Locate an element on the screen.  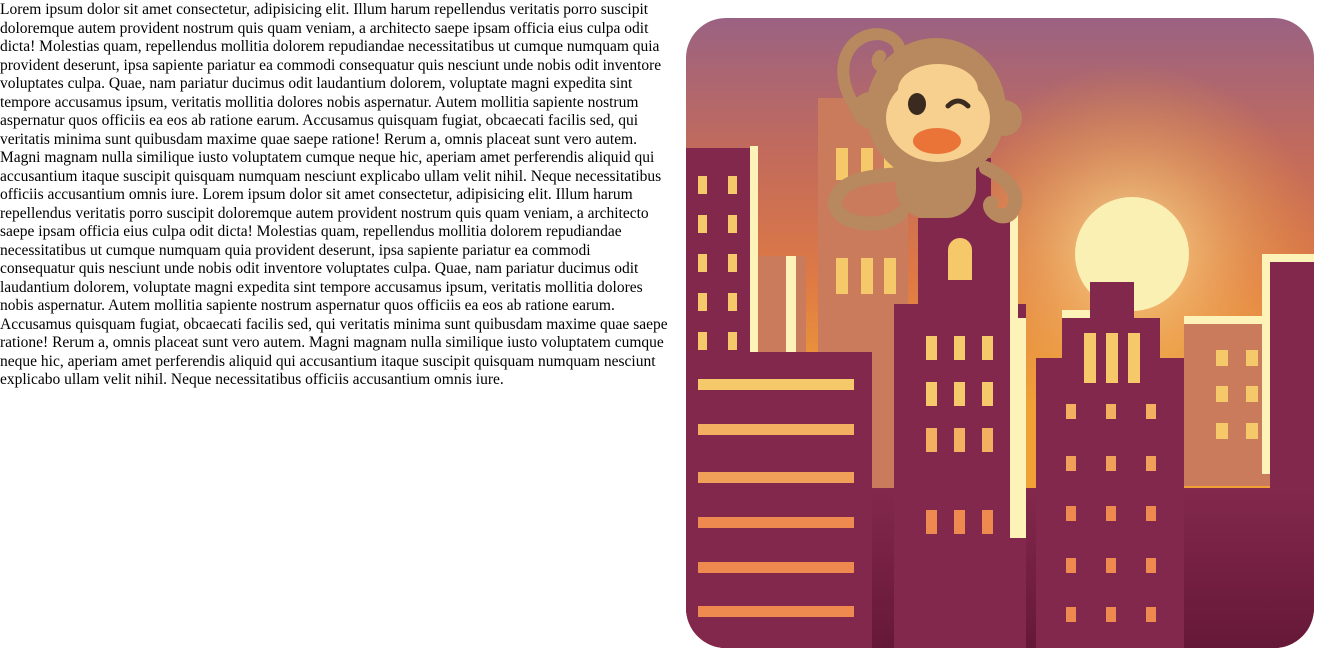
building-left-low is located at coordinates (779, 500).